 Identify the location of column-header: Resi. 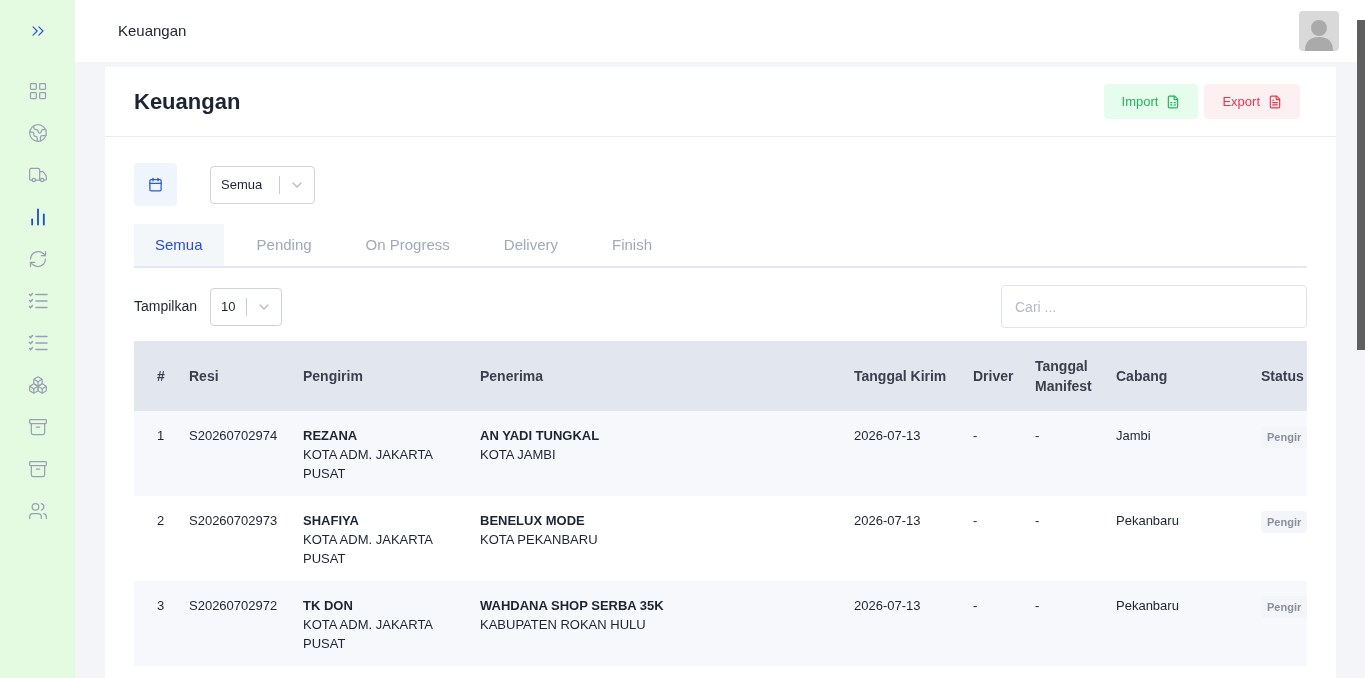
(204, 376).